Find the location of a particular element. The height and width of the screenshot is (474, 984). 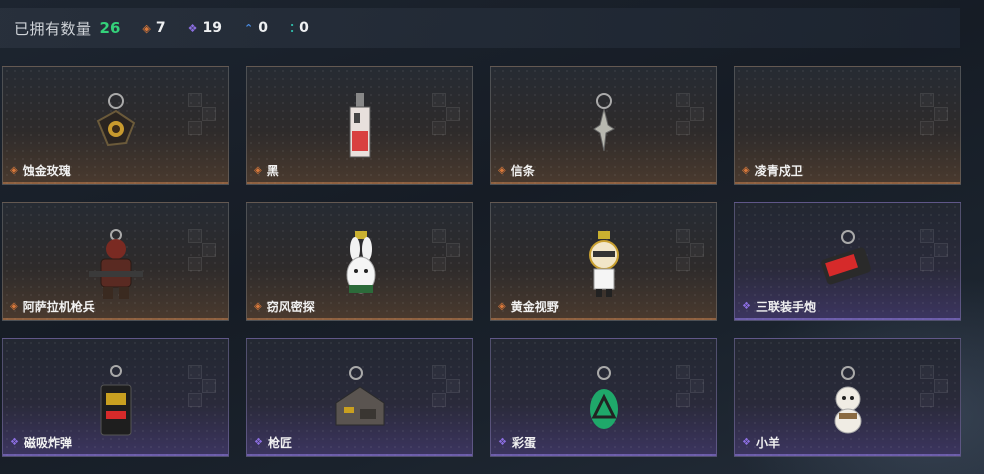

owned-count-header: 已拥有数量 26 ◈ 7 ❖ 19 ⌃ 0 ⁚ 0 is located at coordinates (480, 28).